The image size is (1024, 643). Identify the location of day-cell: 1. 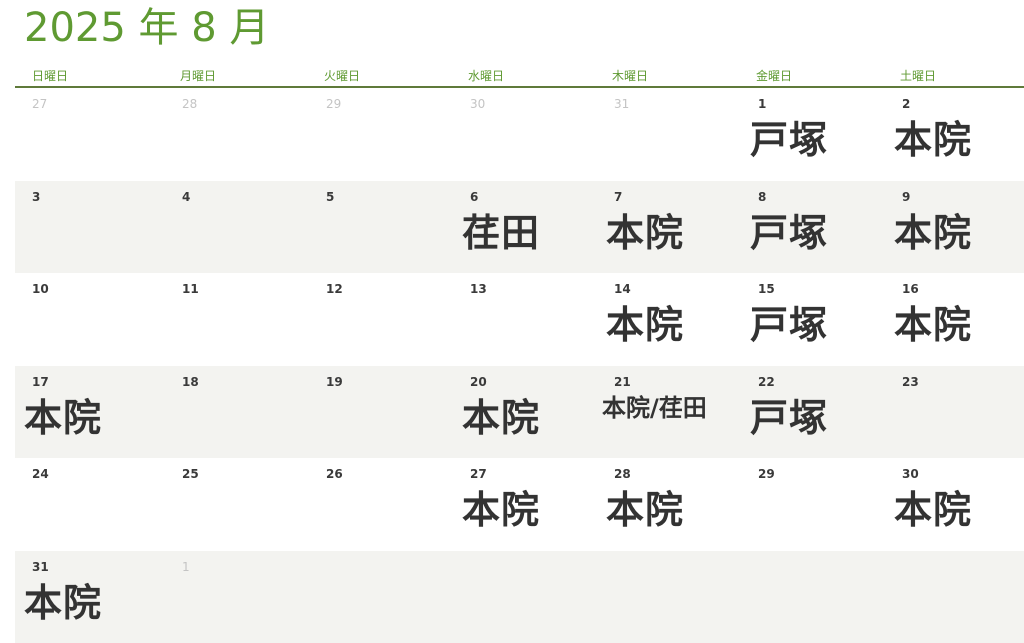
(237, 597).